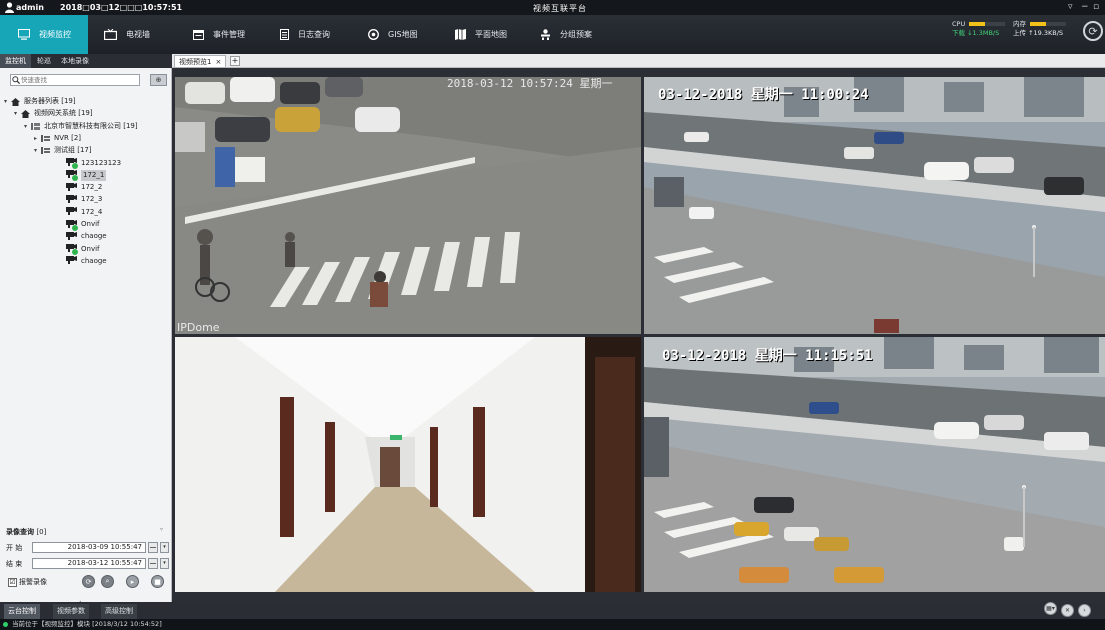  Describe the element at coordinates (44, 61) in the screenshot. I see `tab-patrol: 轮巡` at that location.